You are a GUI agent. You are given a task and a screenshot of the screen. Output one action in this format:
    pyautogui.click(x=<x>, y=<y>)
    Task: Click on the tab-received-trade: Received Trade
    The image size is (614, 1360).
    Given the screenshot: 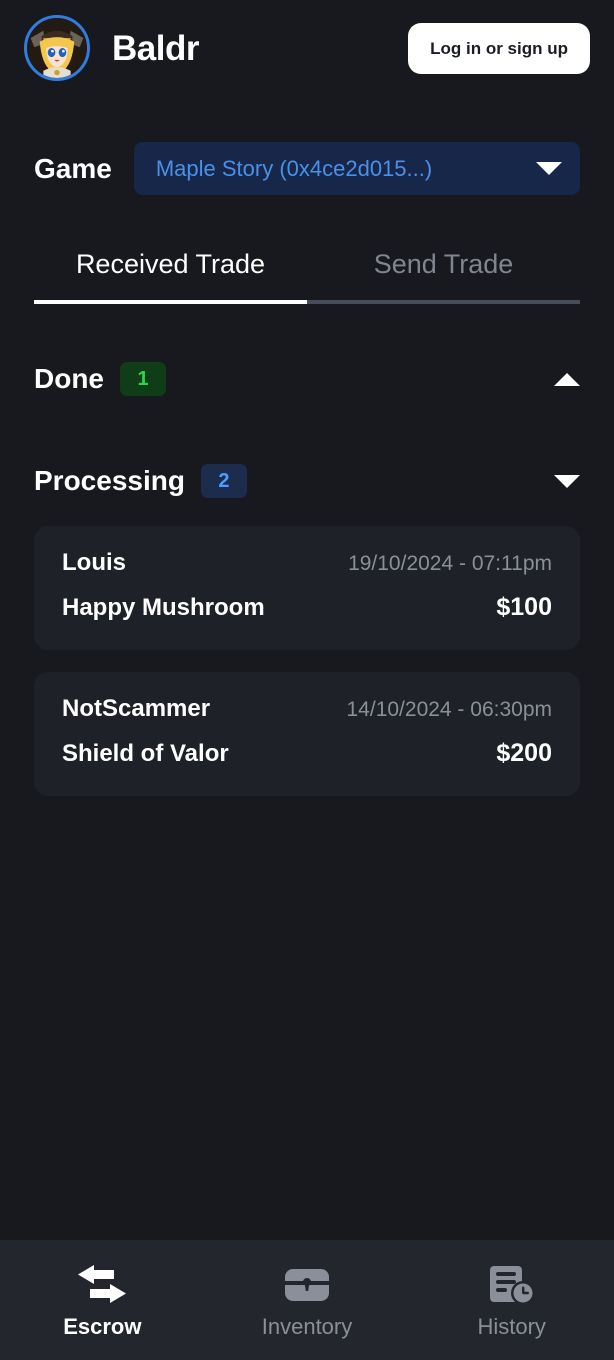 What is the action you would take?
    pyautogui.click(x=170, y=275)
    